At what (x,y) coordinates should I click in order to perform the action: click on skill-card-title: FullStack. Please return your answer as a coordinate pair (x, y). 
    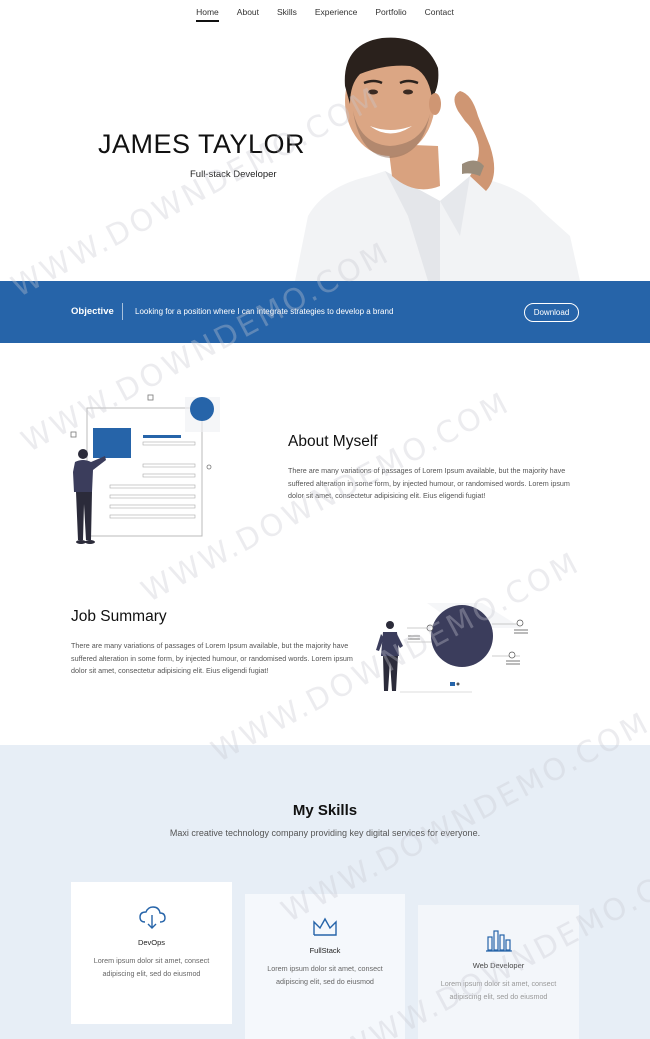
    Looking at the image, I should click on (325, 950).